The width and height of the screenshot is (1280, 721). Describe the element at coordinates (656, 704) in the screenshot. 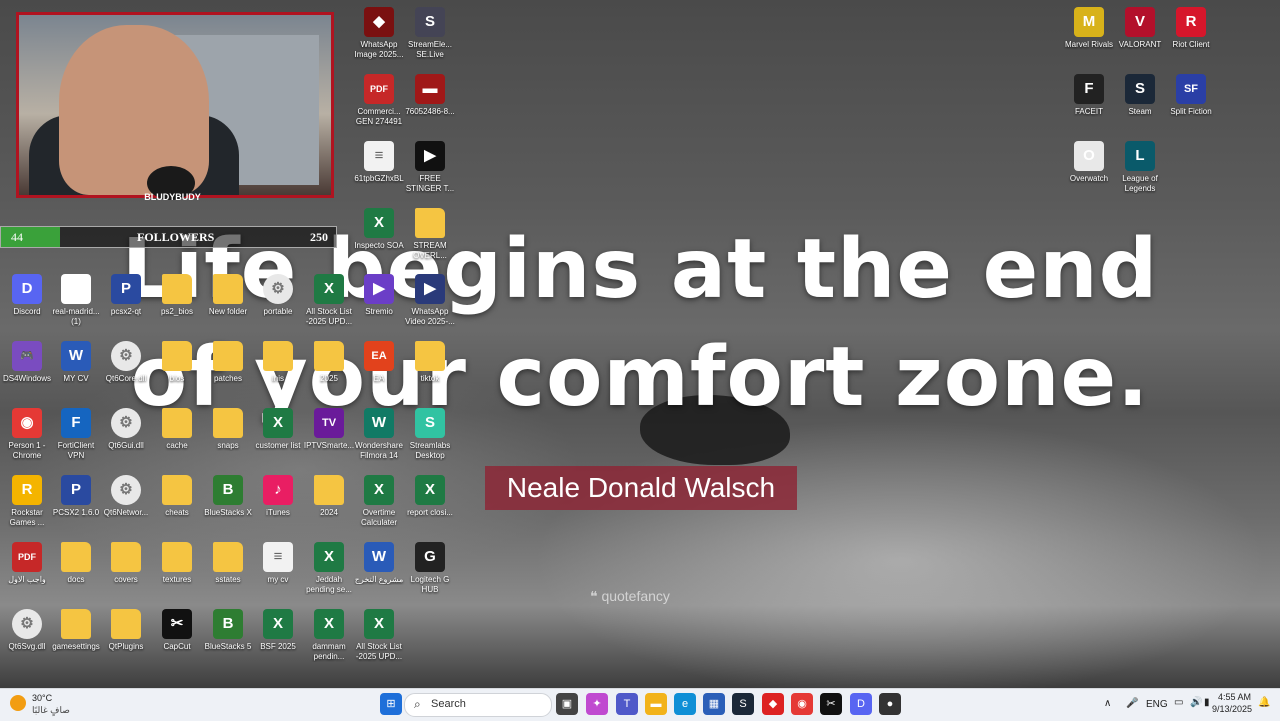

I see `file-explorer-icon: ▬` at that location.